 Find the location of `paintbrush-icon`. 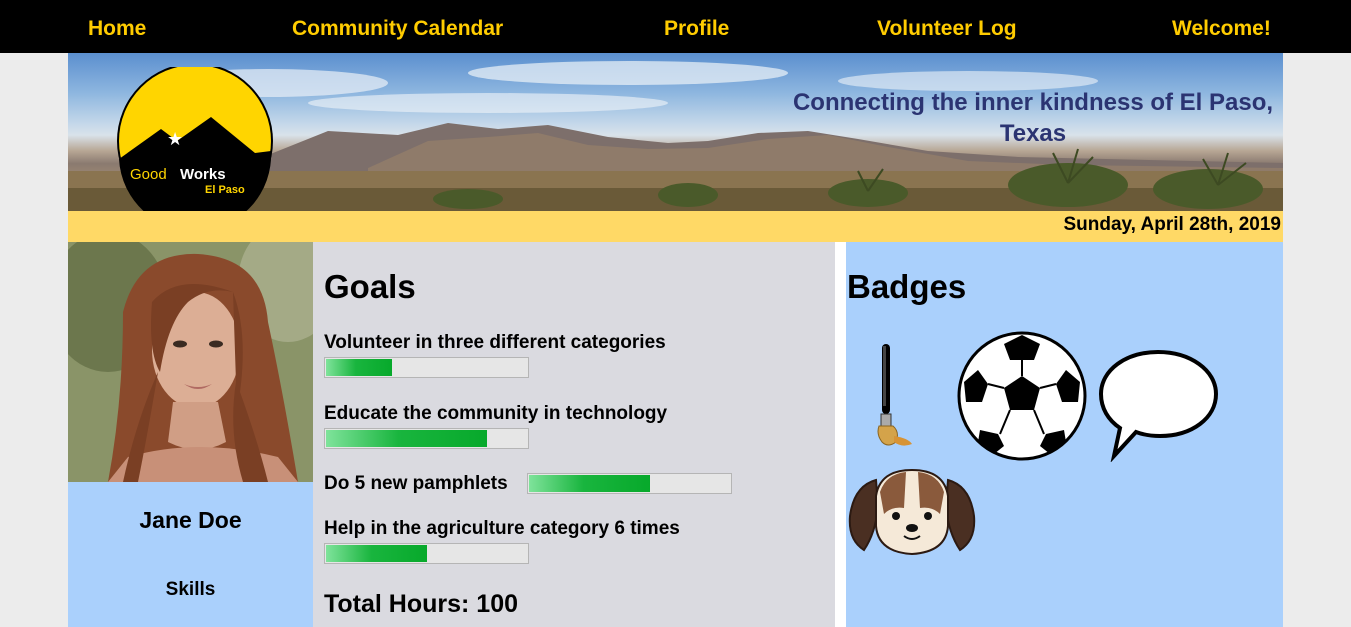

paintbrush-icon is located at coordinates (895, 397).